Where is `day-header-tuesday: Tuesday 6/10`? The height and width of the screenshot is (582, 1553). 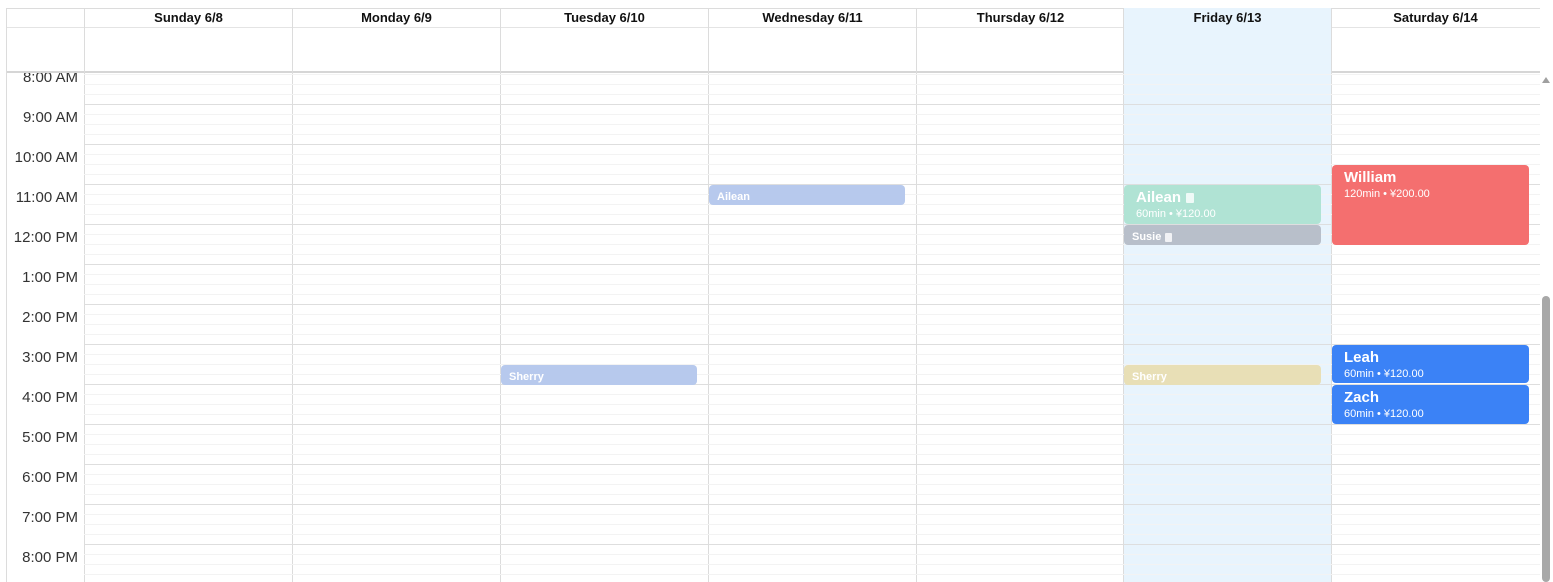 day-header-tuesday: Tuesday 6/10 is located at coordinates (604, 18).